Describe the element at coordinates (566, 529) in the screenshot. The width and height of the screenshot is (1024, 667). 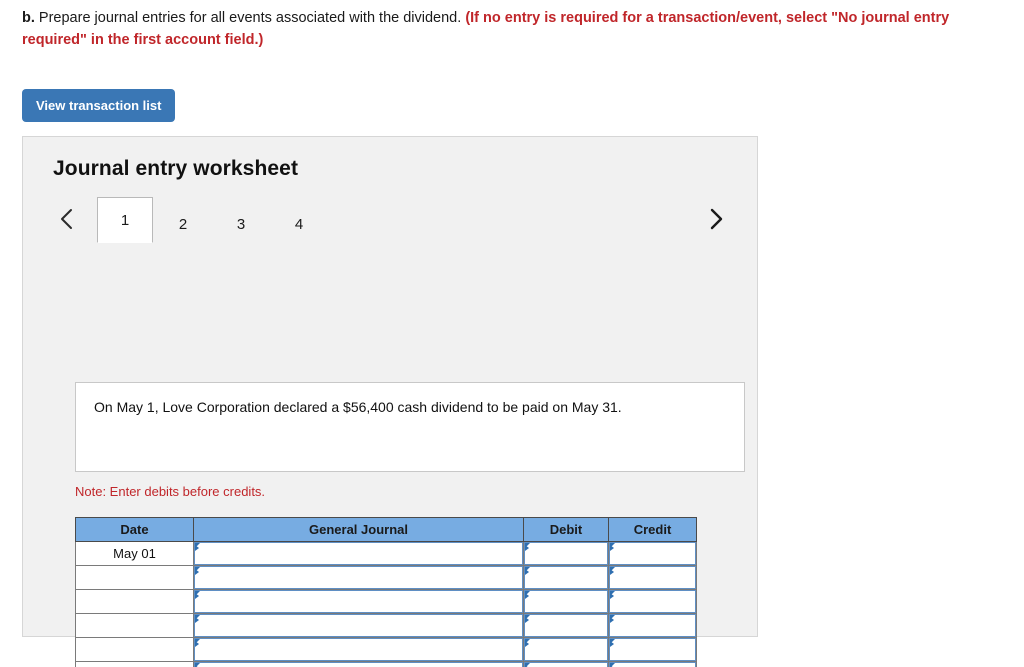
I see `column-header-debit: Debit` at that location.